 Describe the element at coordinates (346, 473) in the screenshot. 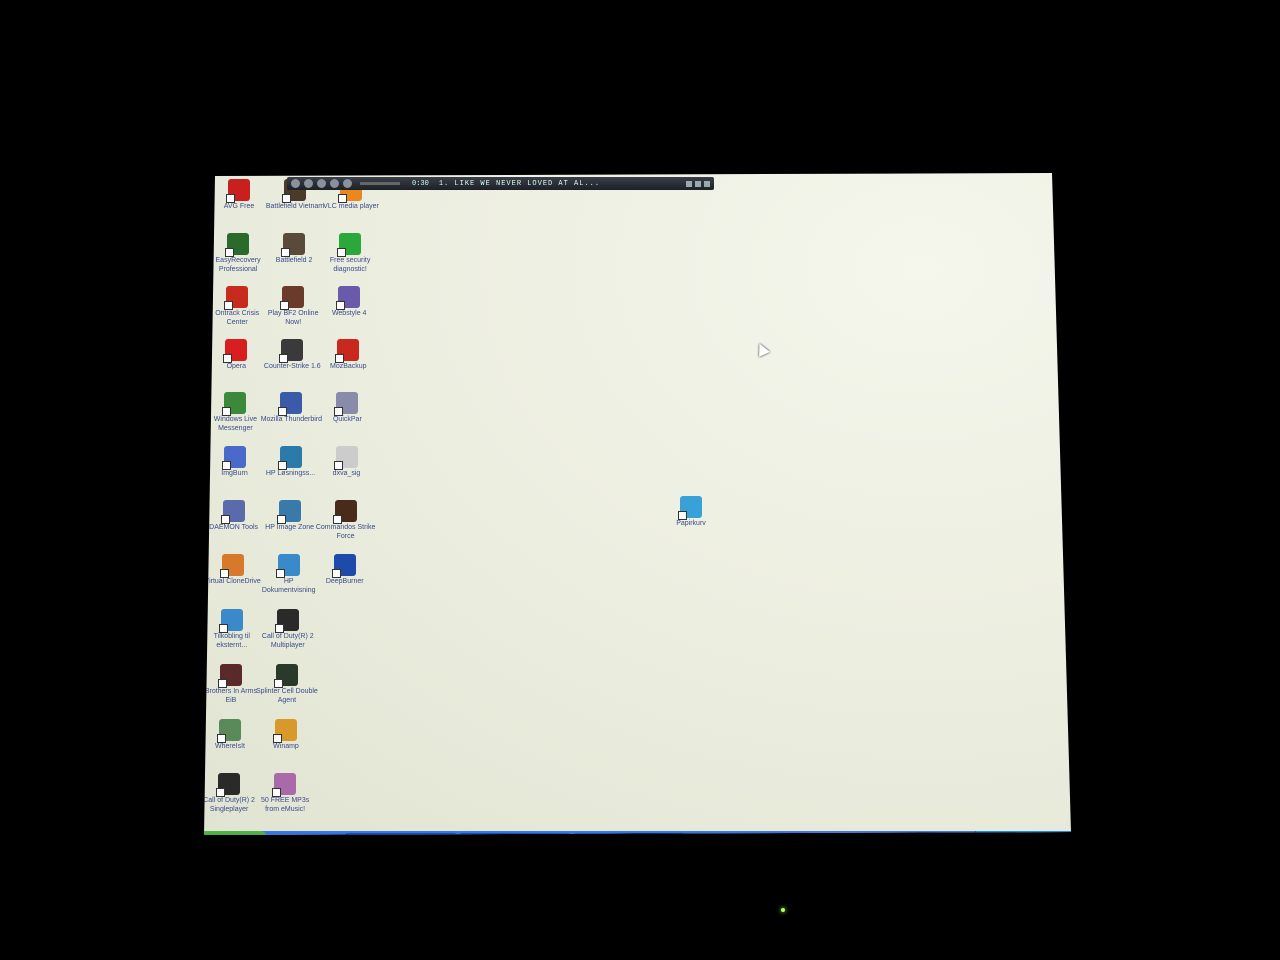

I see `desktop-icon-label: dxva_sig` at that location.